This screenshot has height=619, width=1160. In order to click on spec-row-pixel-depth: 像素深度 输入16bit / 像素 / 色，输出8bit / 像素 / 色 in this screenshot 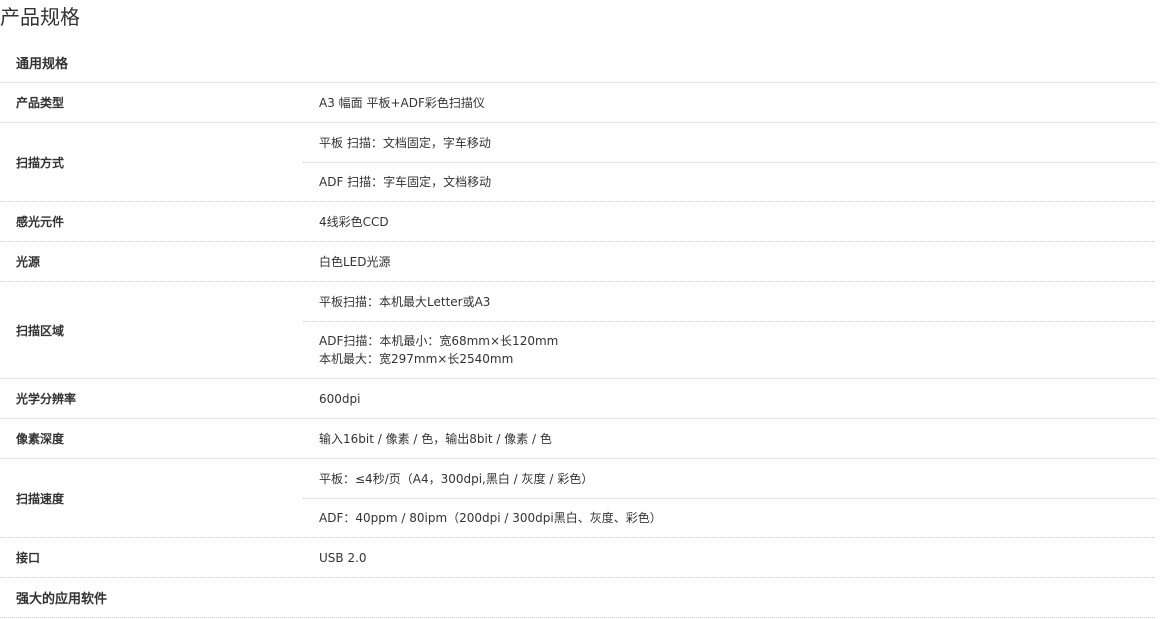, I will do `click(577, 439)`.